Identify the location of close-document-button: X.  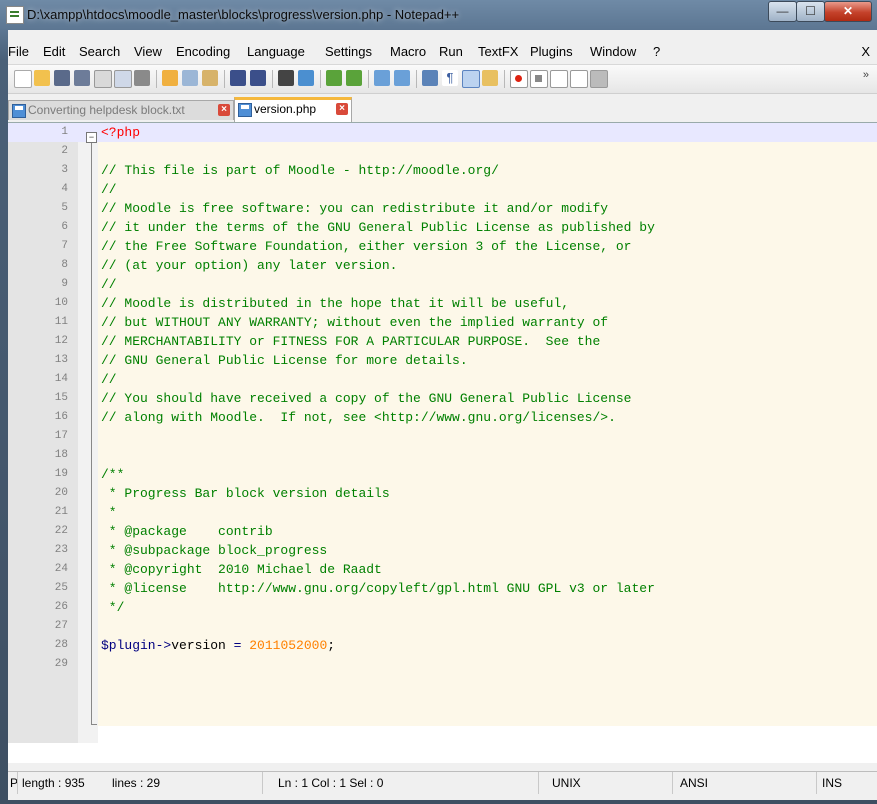
(865, 51).